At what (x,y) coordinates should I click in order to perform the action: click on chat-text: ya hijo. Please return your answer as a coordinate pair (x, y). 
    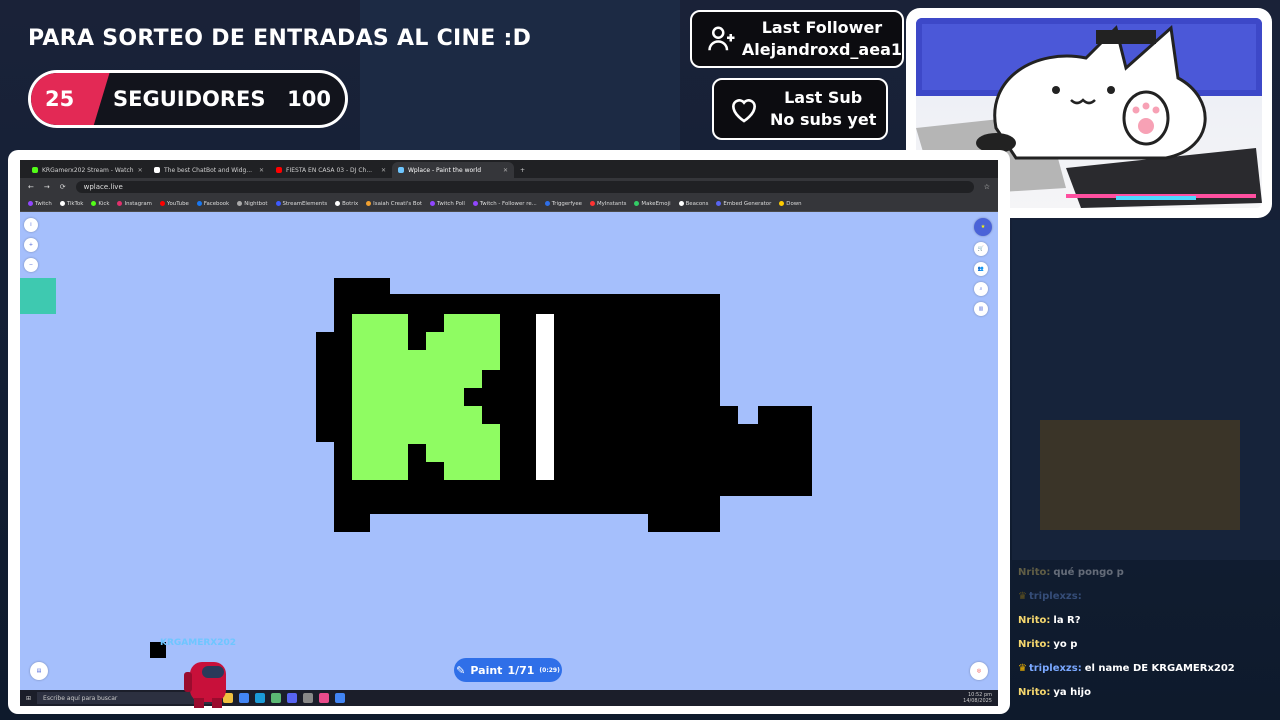
    Looking at the image, I should click on (1072, 692).